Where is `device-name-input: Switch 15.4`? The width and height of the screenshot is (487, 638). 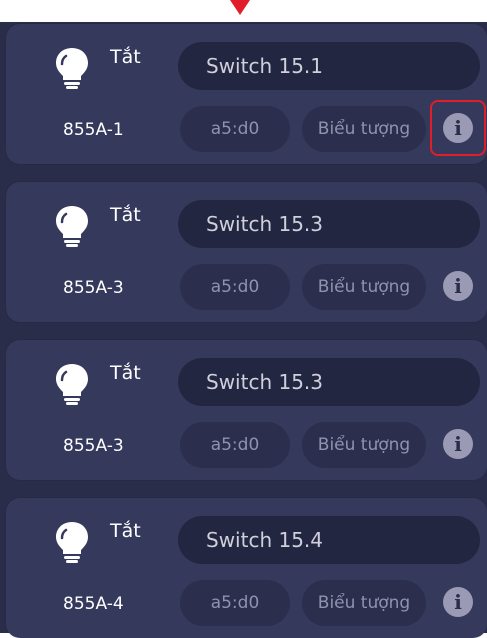
device-name-input: Switch 15.4 is located at coordinates (329, 540).